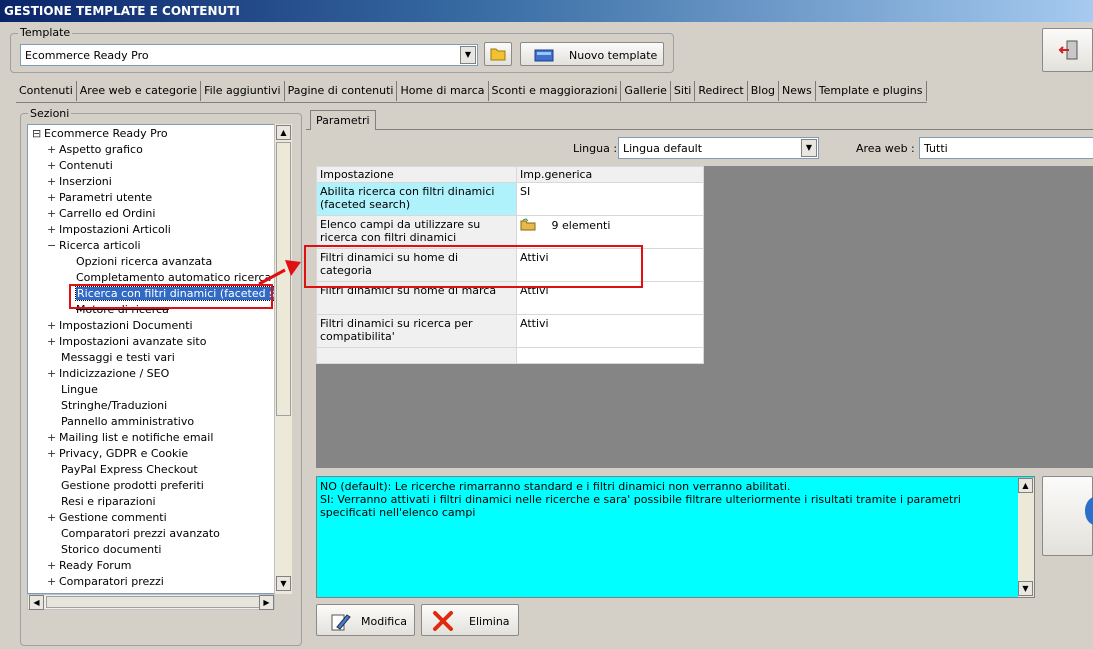  Describe the element at coordinates (101, 215) in the screenshot. I see `tree-item: + Carrello ed Ordini` at that location.